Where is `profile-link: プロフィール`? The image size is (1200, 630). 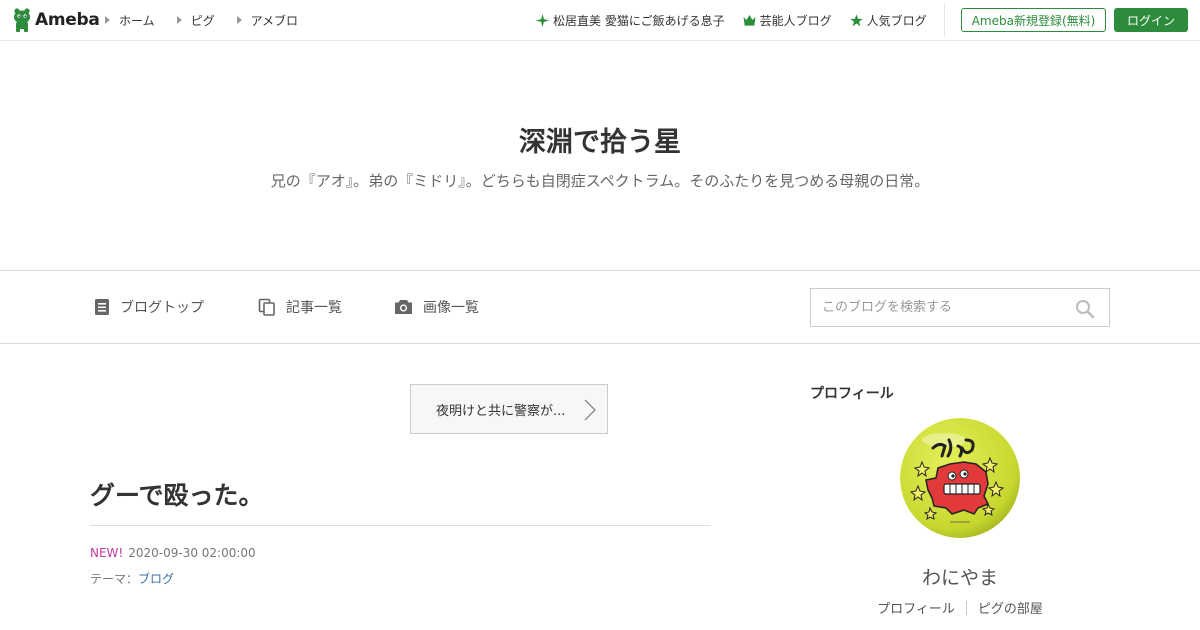
profile-link: プロフィール is located at coordinates (916, 607).